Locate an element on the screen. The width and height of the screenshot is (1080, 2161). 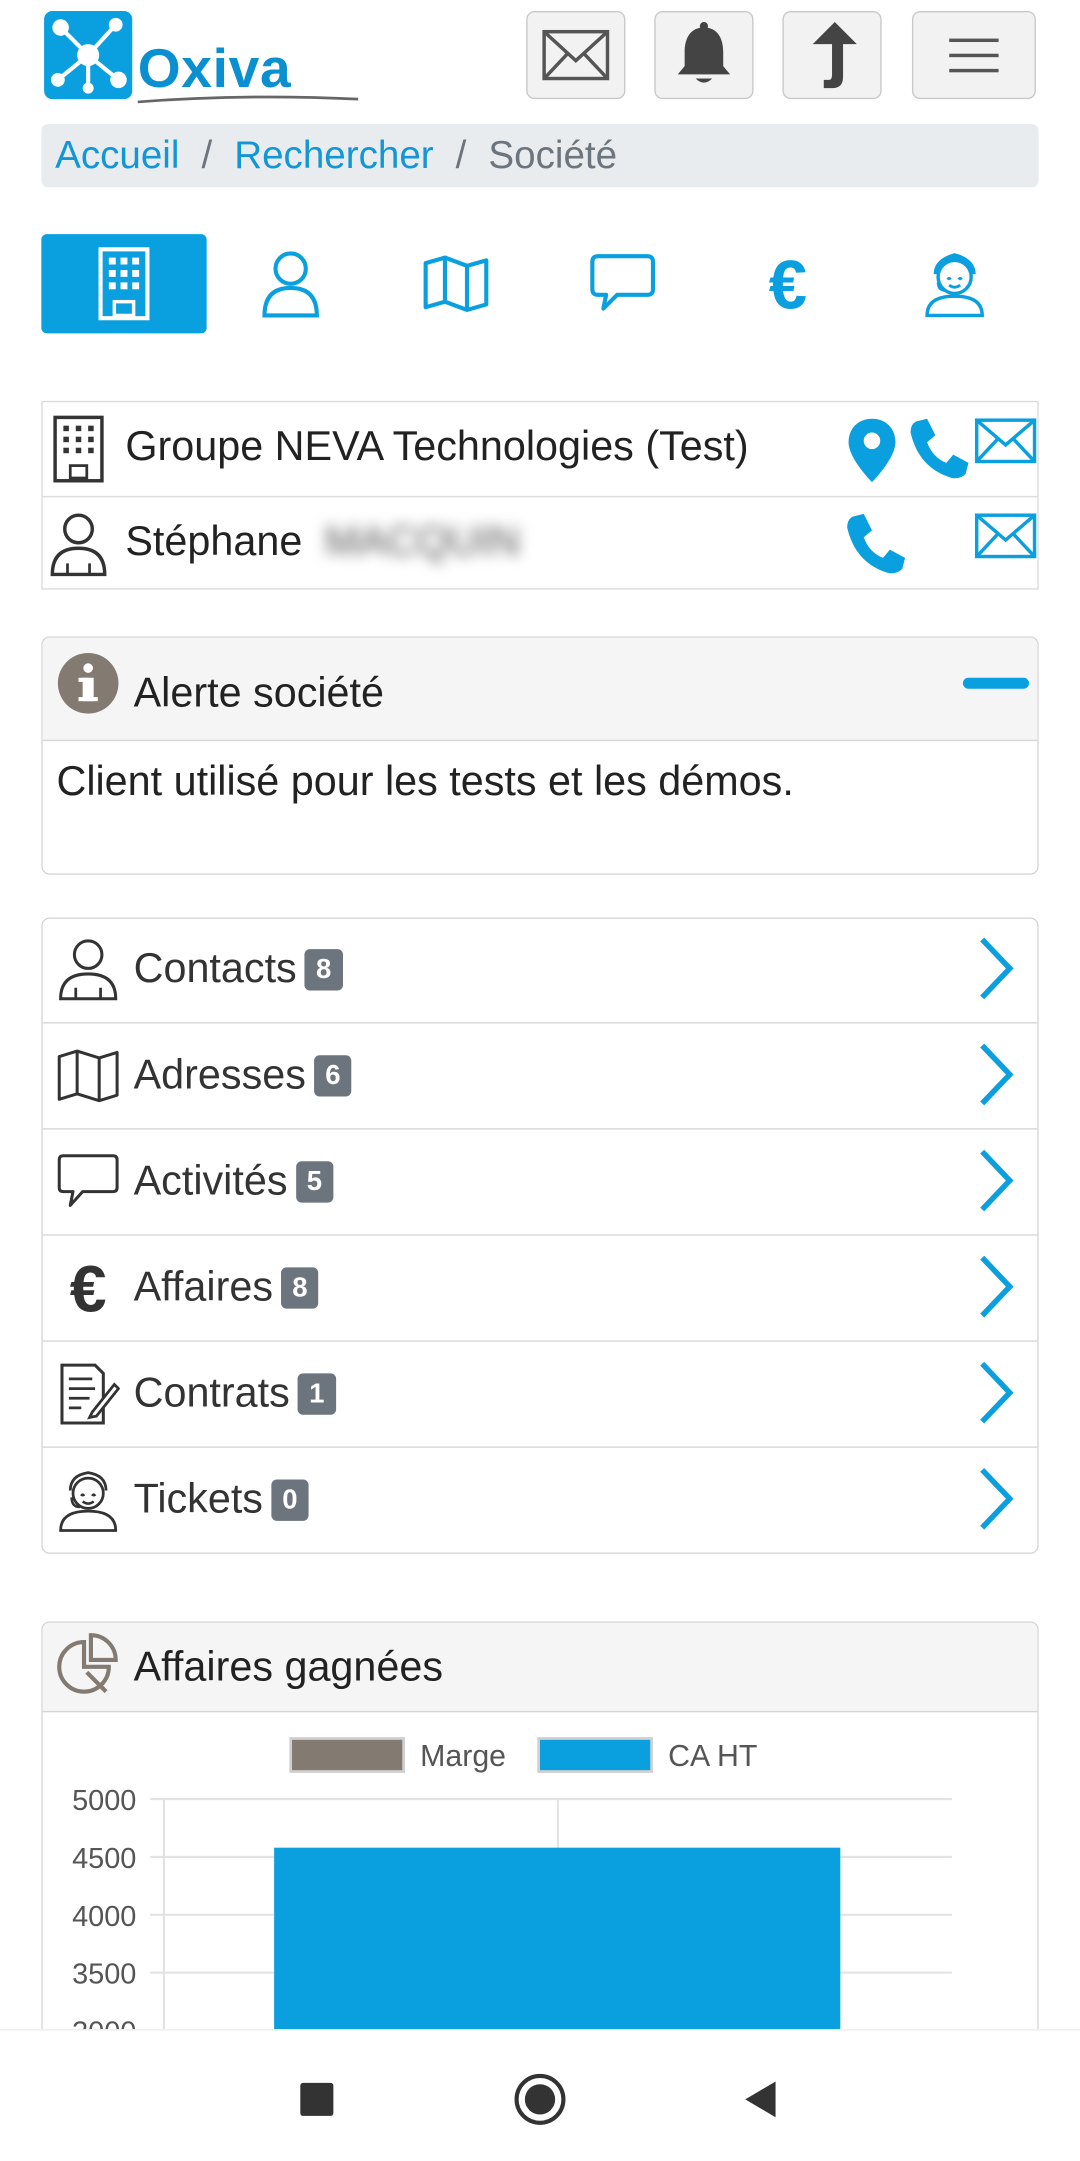
collapse-button is located at coordinates (996, 683).